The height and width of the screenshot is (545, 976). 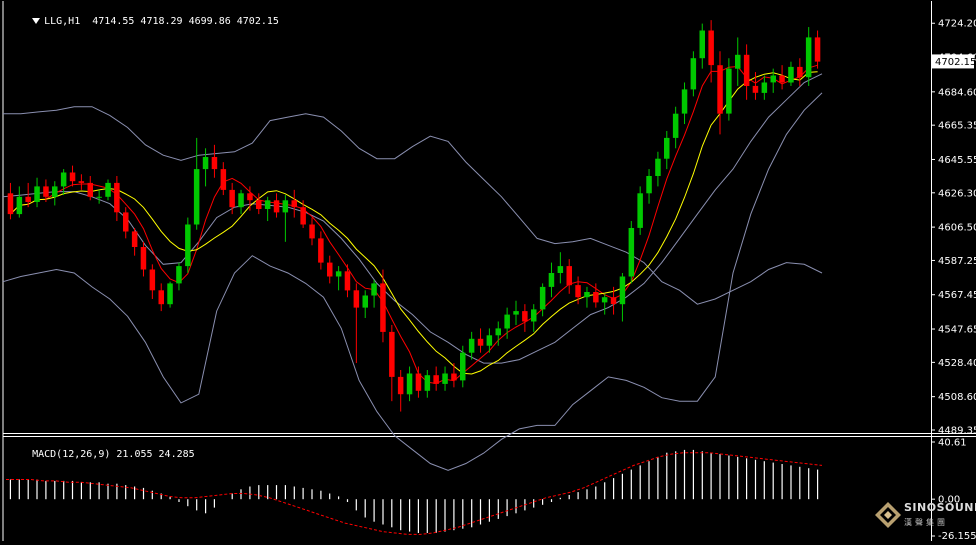 What do you see at coordinates (36, 21) in the screenshot?
I see `triangle-down-icon` at bounding box center [36, 21].